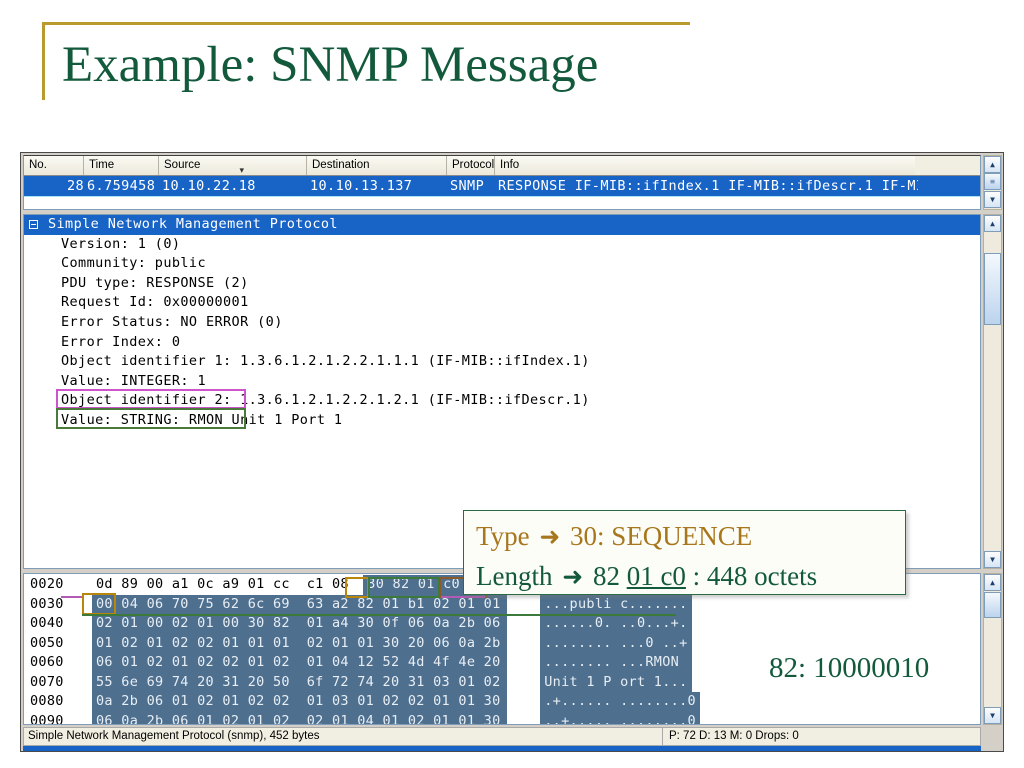 The image size is (1024, 768). Describe the element at coordinates (241, 170) in the screenshot. I see `sort-indicator-icon: ▾` at that location.